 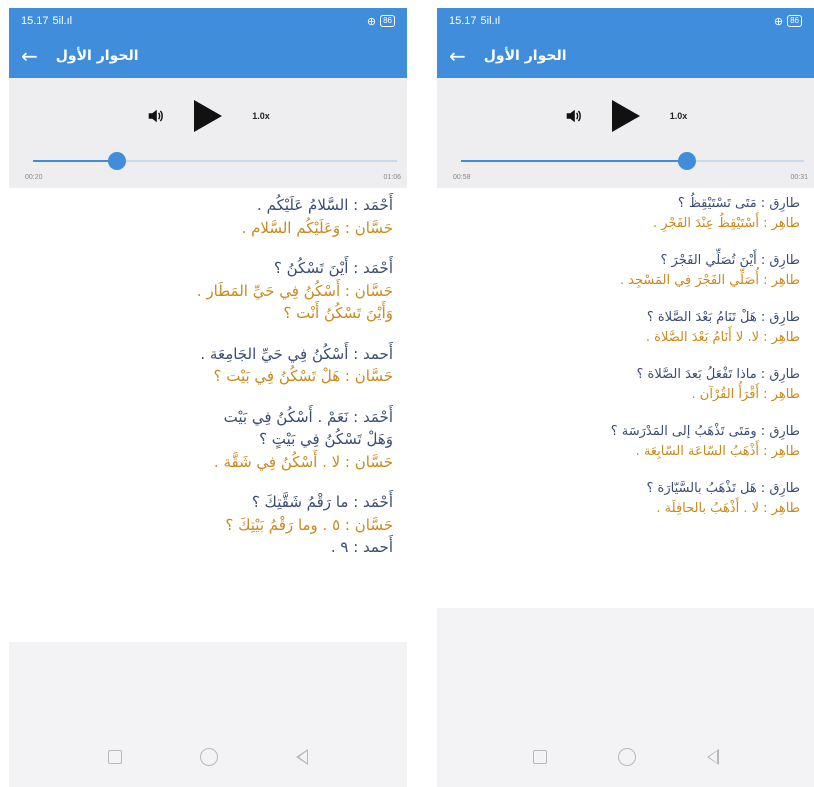 What do you see at coordinates (361, 547) in the screenshot?
I see `dialogue-line: أَحمد : ٩ .` at bounding box center [361, 547].